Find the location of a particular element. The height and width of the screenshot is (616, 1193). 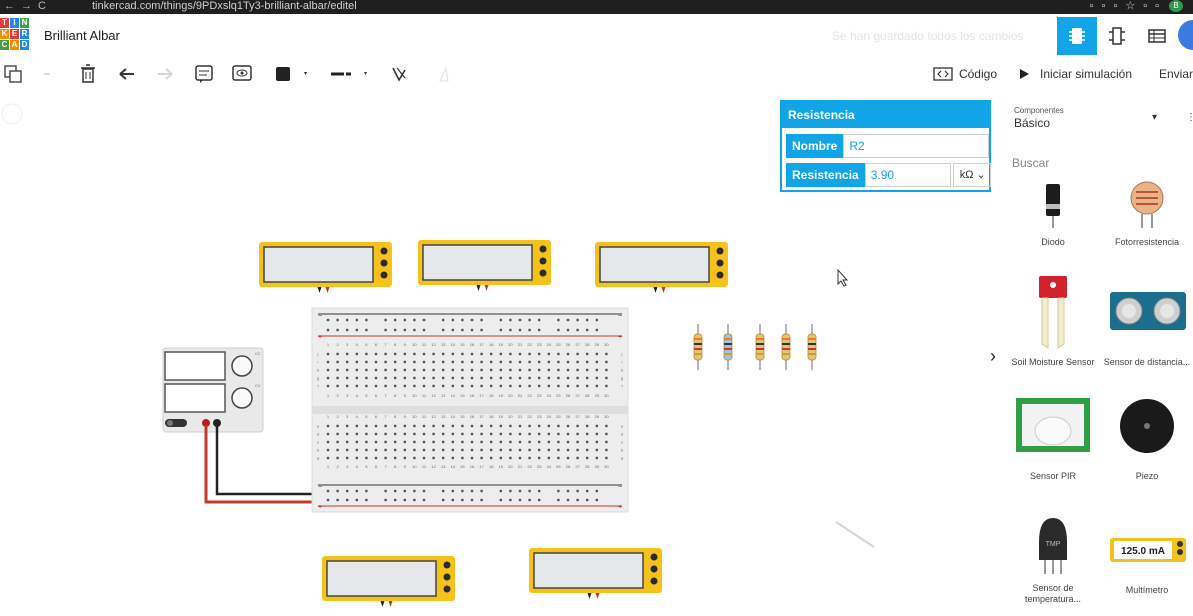

library-item-diode: Diodo is located at coordinates (1053, 214).